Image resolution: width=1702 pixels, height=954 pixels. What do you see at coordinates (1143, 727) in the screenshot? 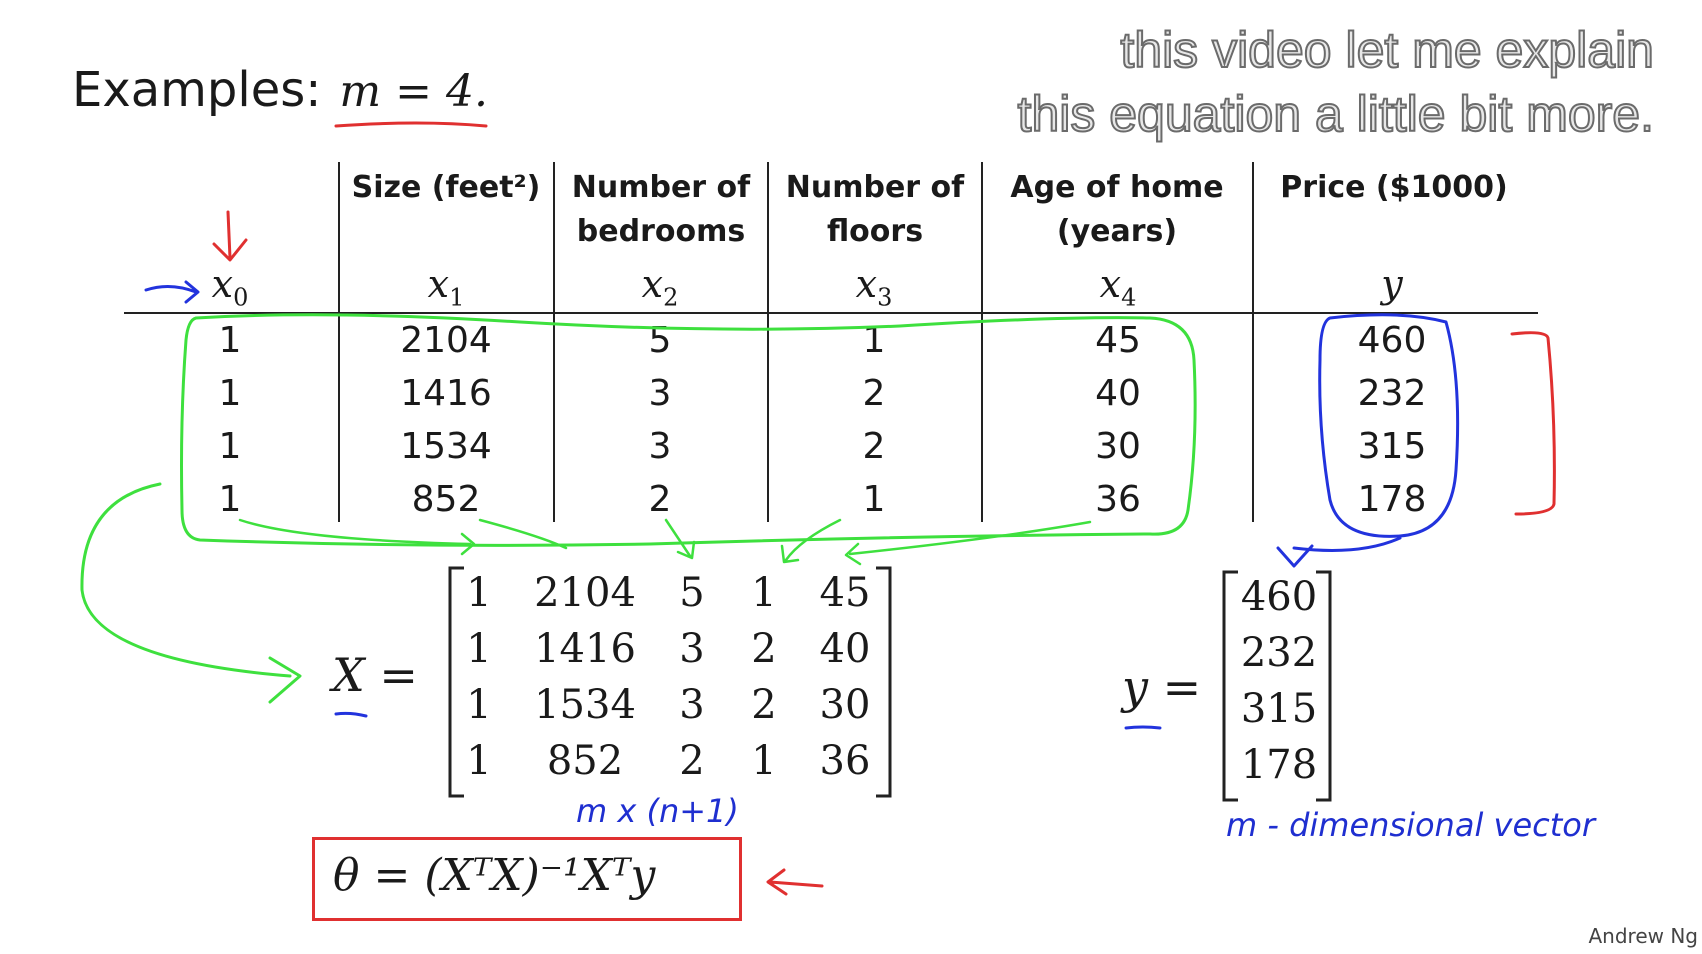
I see `y-underline` at bounding box center [1143, 727].